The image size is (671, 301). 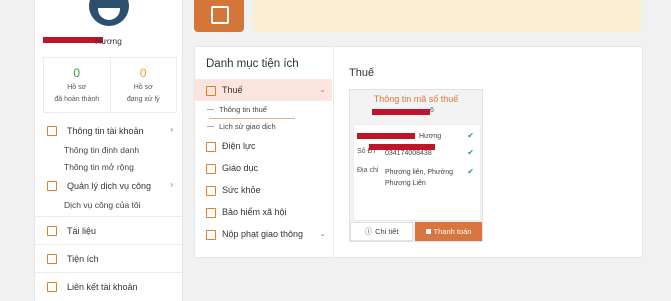 What do you see at coordinates (263, 234) in the screenshot?
I see `category-traffic-fines: Nộp phạt giao thông ⌄` at bounding box center [263, 234].